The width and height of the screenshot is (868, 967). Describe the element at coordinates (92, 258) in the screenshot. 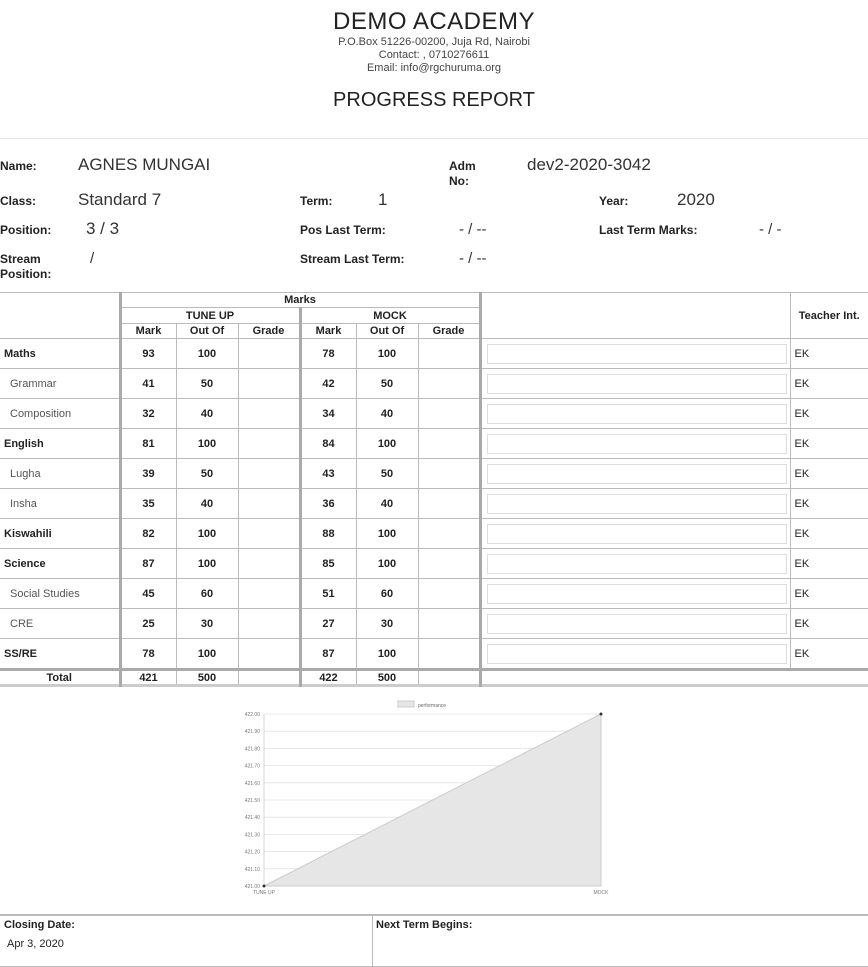

I see `stream-position-value: /` at that location.